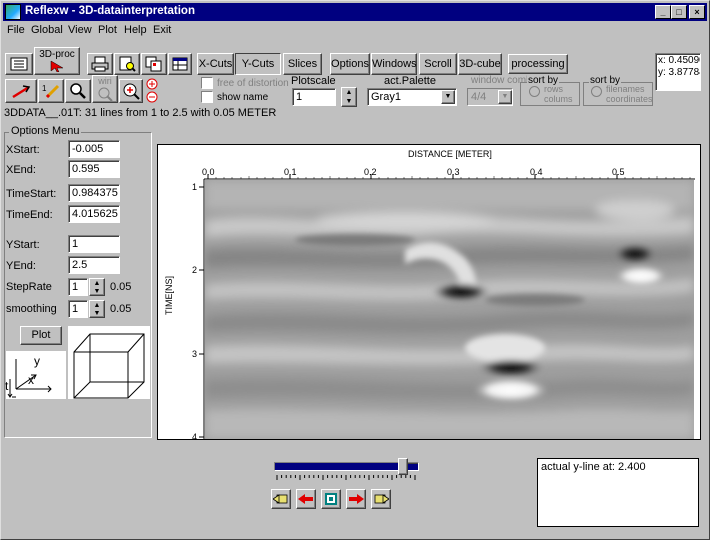 This screenshot has width=710, height=540. What do you see at coordinates (386, 97) in the screenshot?
I see `palette-value: Gray1` at bounding box center [386, 97].